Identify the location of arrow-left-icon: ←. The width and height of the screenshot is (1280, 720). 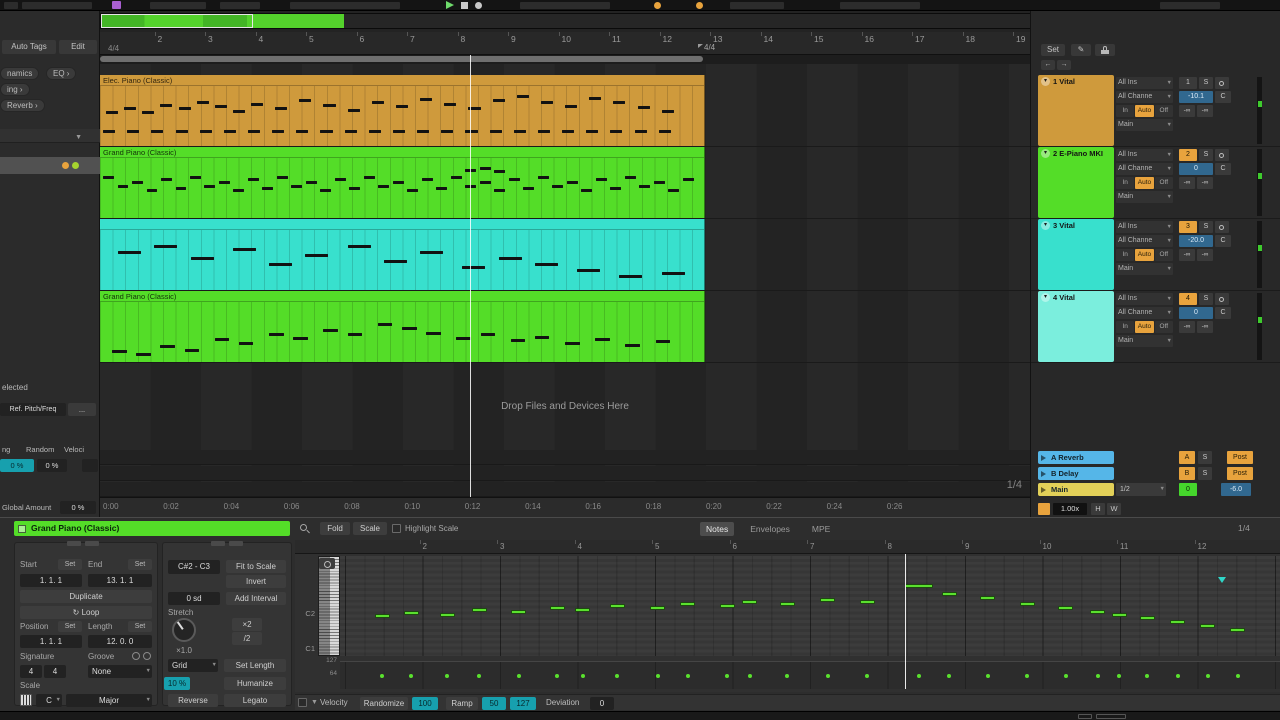
(1048, 65).